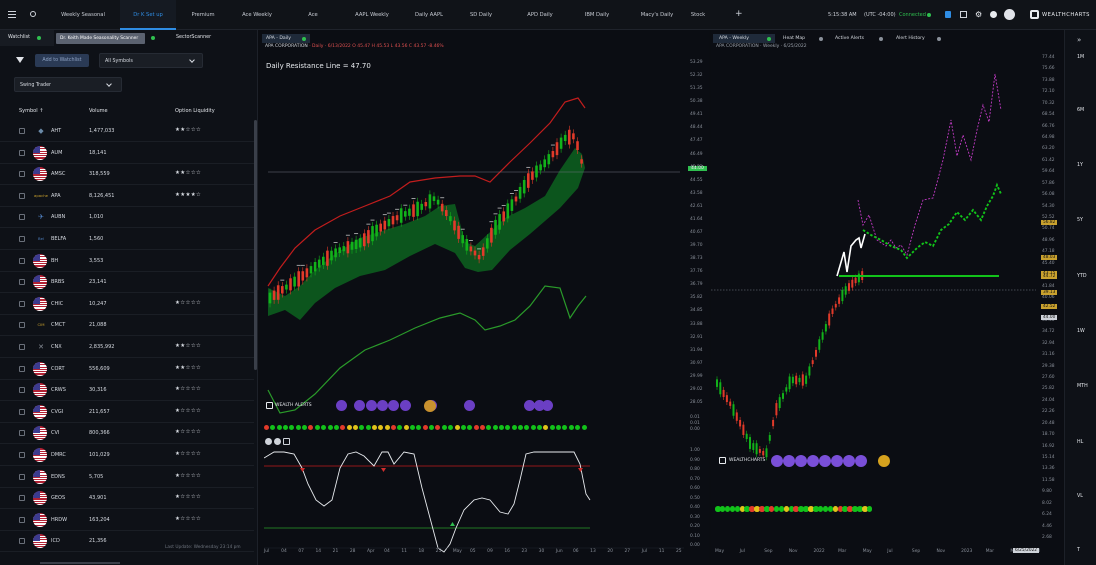 The image size is (1096, 565). What do you see at coordinates (127, 477) in the screenshot?
I see `table-row: EDNS 5,705 ★☆☆☆☆` at bounding box center [127, 477].